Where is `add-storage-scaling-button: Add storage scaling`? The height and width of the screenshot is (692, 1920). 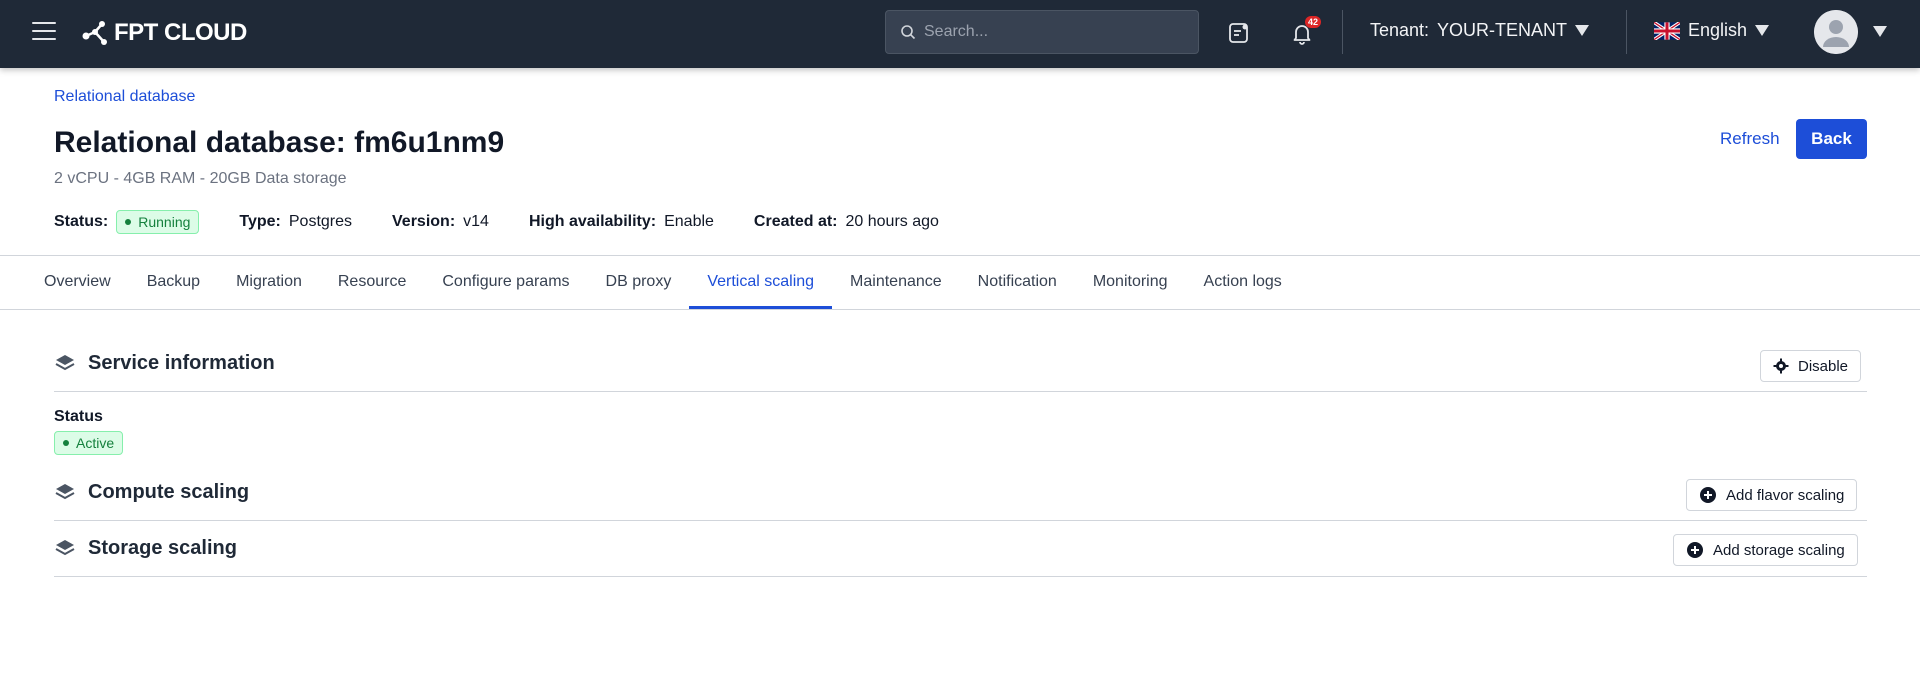 add-storage-scaling-button: Add storage scaling is located at coordinates (1765, 550).